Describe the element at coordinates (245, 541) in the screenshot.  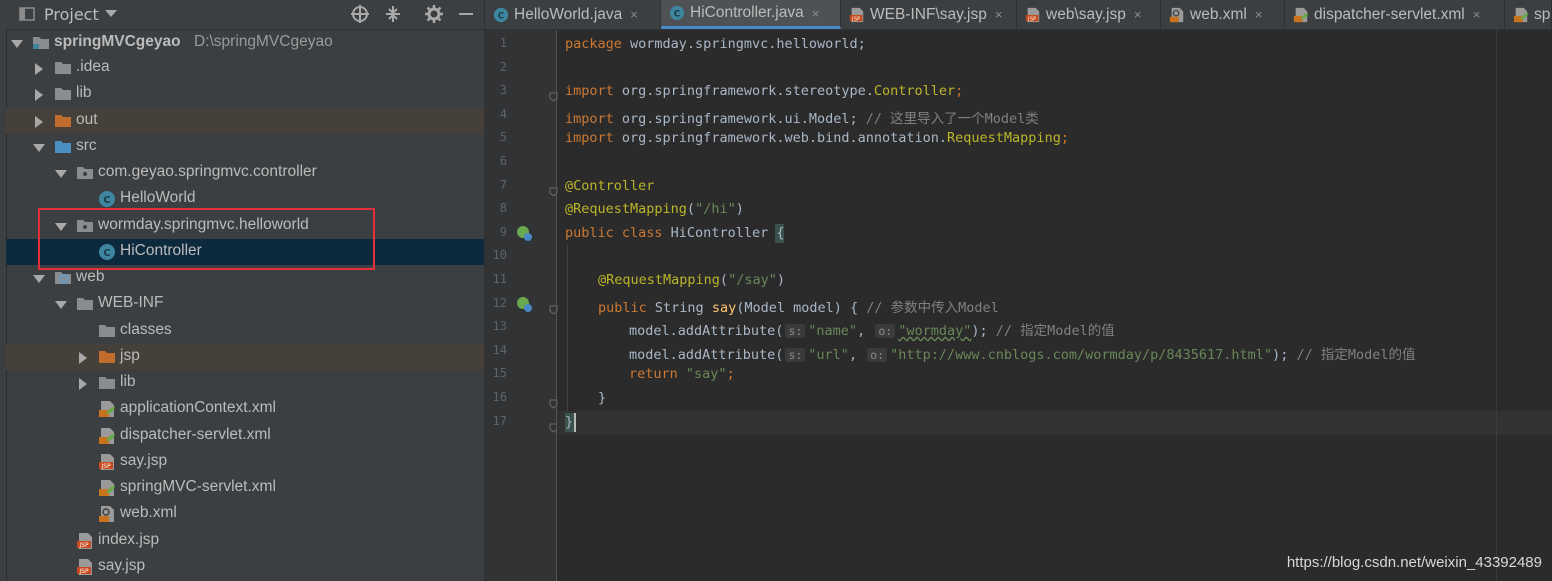
I see `tree-item: JSP index.jsp` at that location.